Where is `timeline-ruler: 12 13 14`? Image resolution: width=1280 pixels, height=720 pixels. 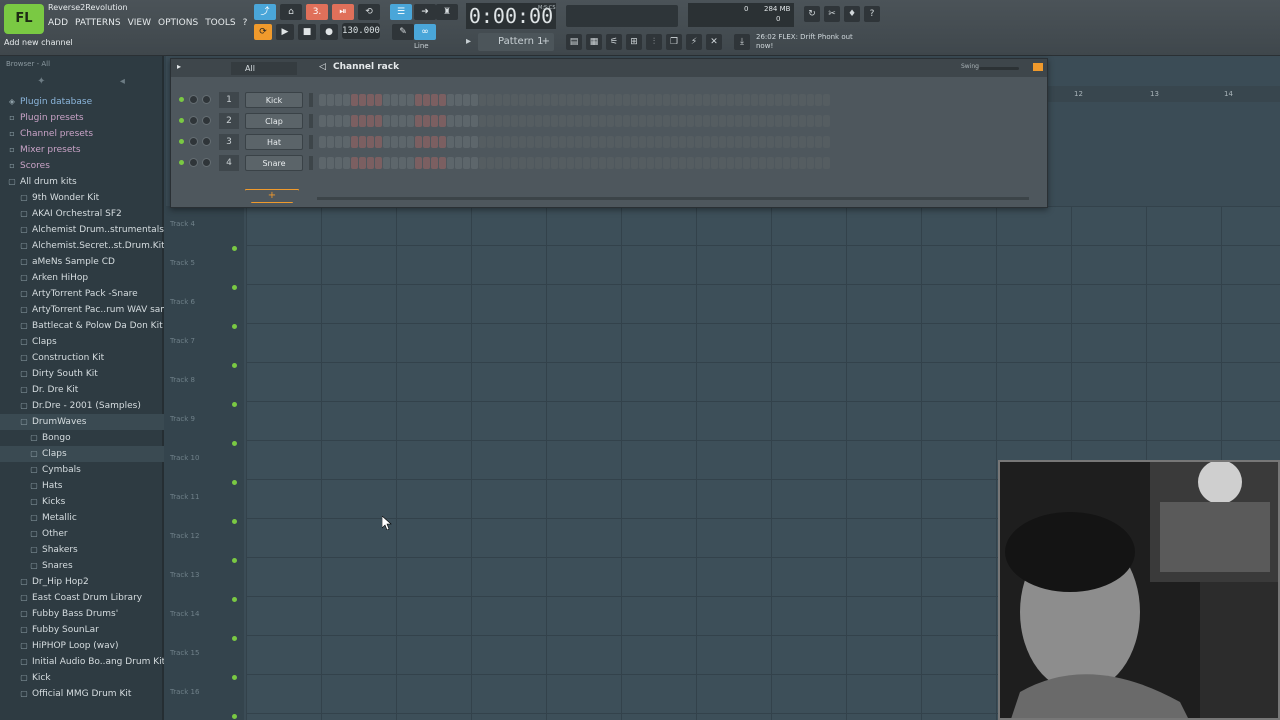 timeline-ruler: 12 13 14 is located at coordinates (1163, 94).